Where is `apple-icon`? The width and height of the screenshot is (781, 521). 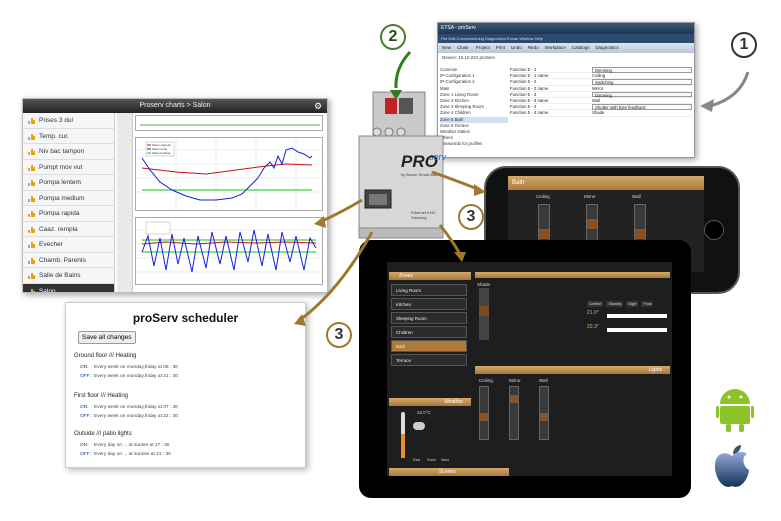
apple-icon is located at coordinates (732, 469).